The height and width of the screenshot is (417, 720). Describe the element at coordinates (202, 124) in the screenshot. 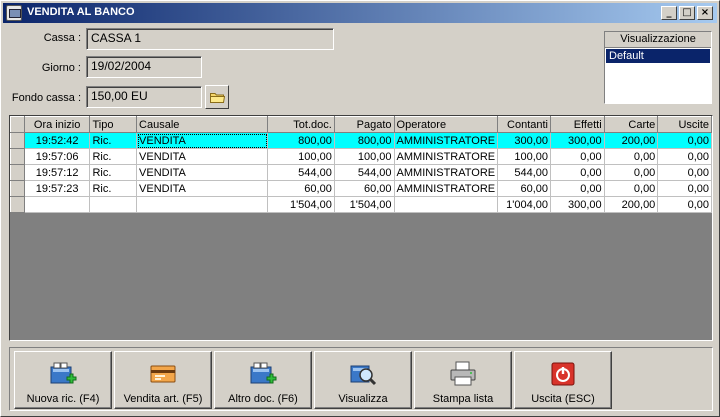

I see `col-causale: Causale` at that location.